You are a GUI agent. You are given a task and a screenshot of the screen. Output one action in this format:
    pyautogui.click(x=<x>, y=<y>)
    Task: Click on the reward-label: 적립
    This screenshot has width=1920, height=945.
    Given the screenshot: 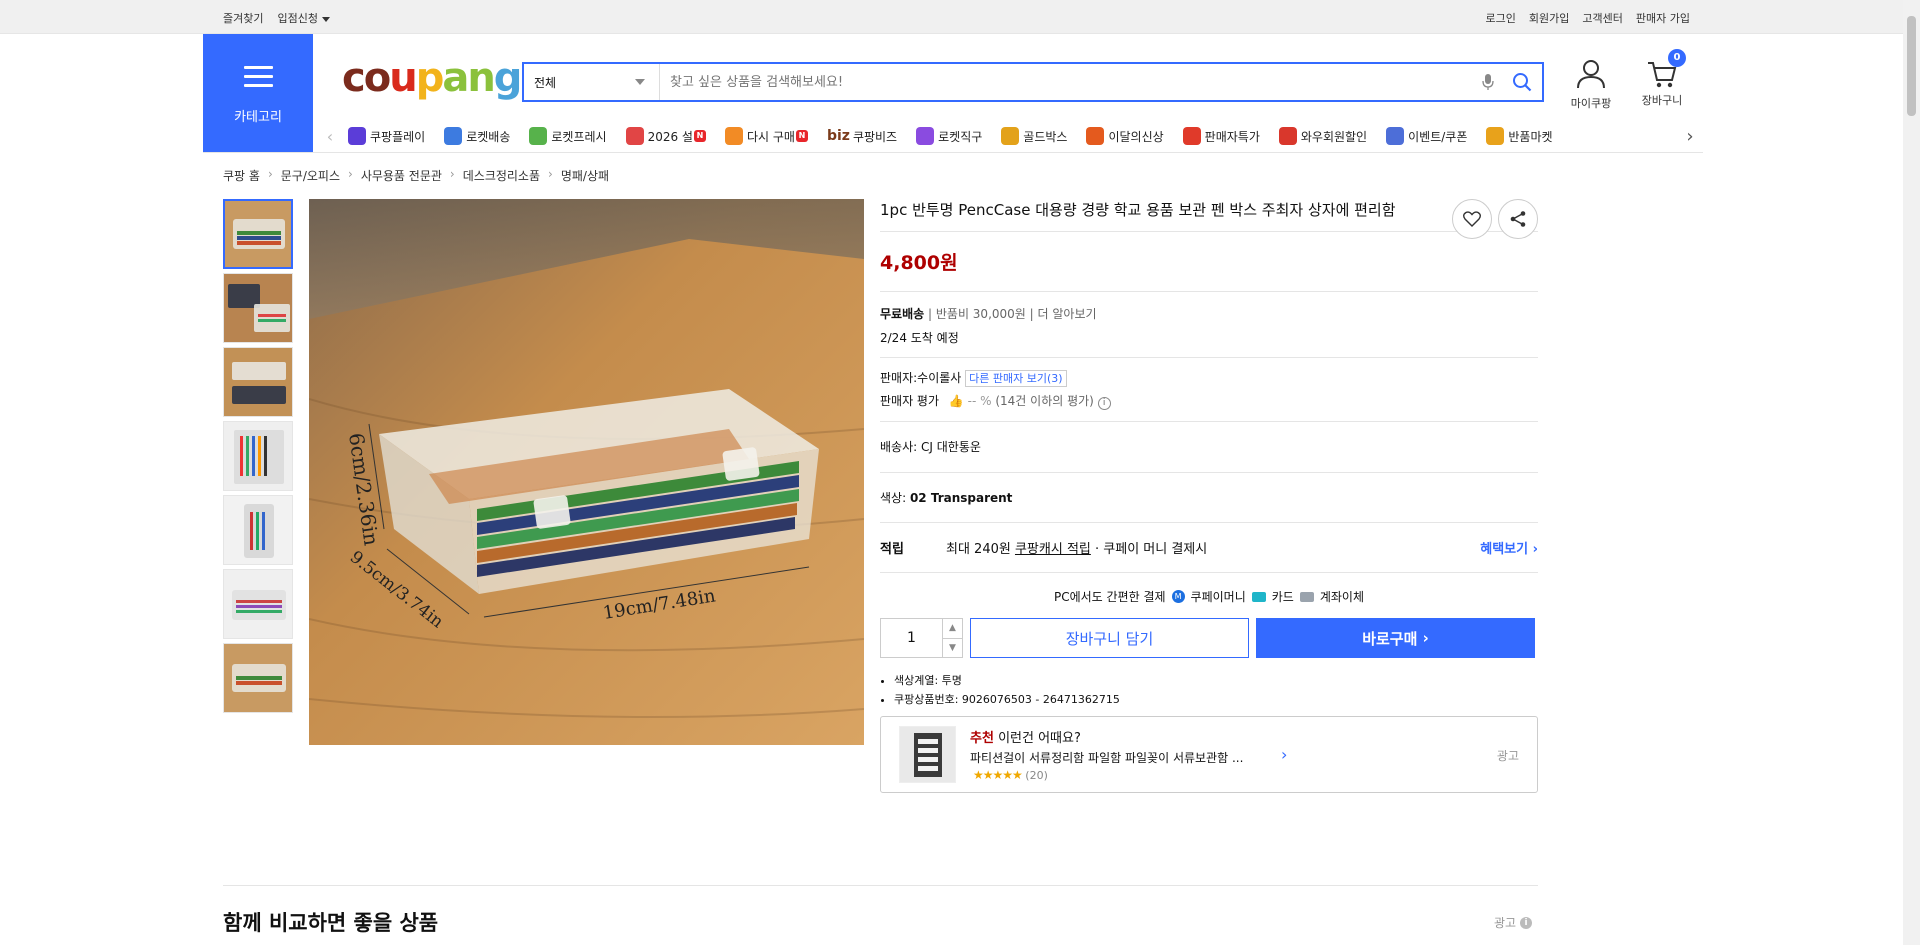 What is the action you would take?
    pyautogui.click(x=892, y=549)
    